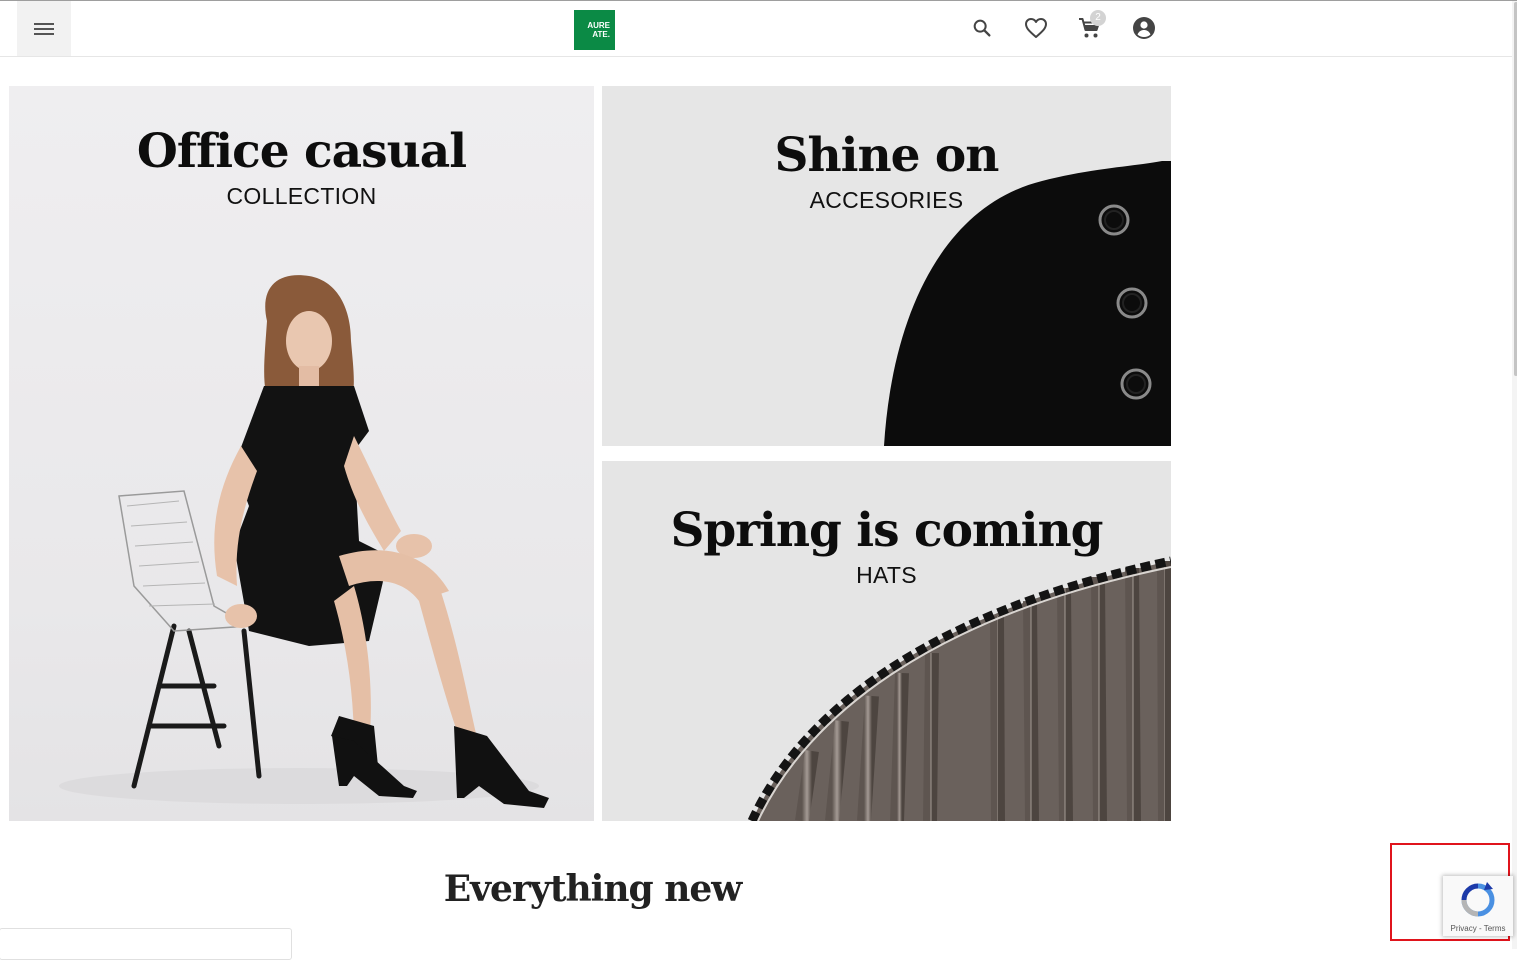  Describe the element at coordinates (886, 530) in the screenshot. I see `banner-title: Spring is coming` at that location.